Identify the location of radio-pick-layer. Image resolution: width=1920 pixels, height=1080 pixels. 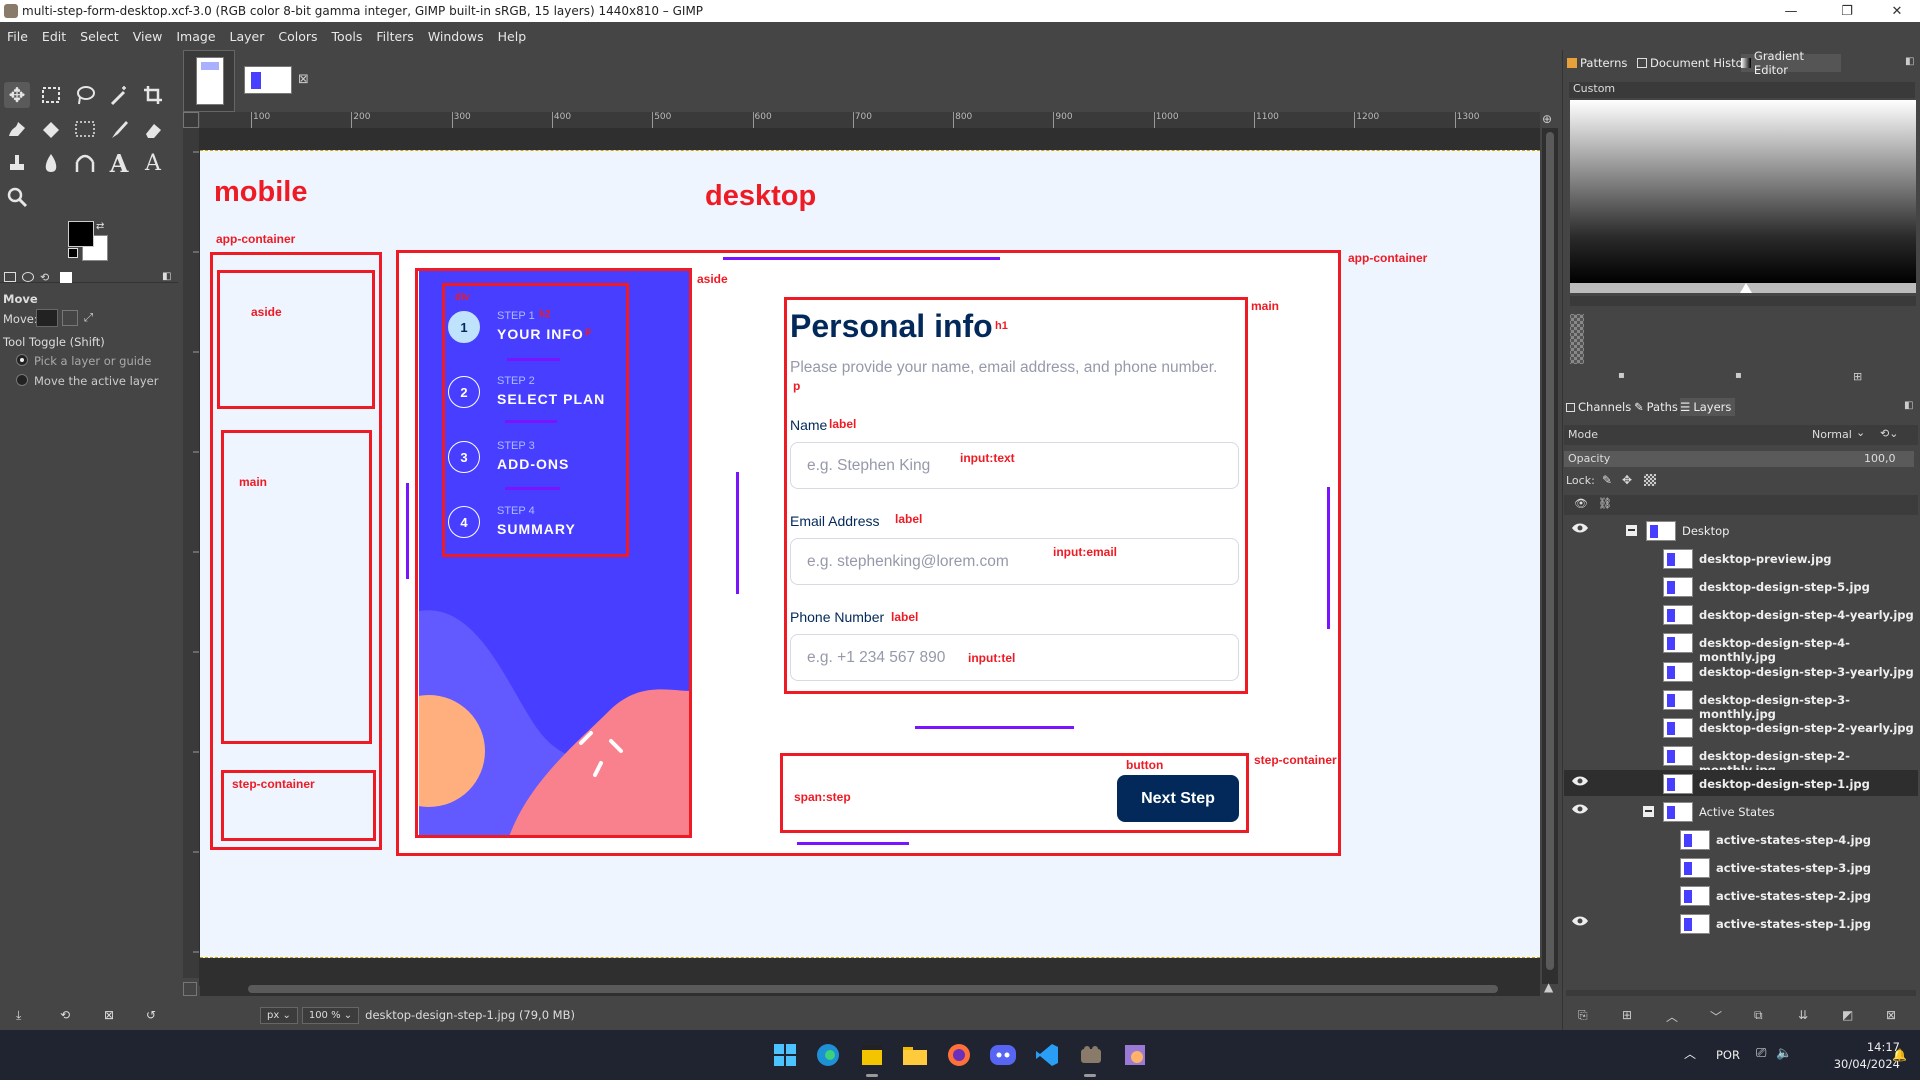
(22, 360).